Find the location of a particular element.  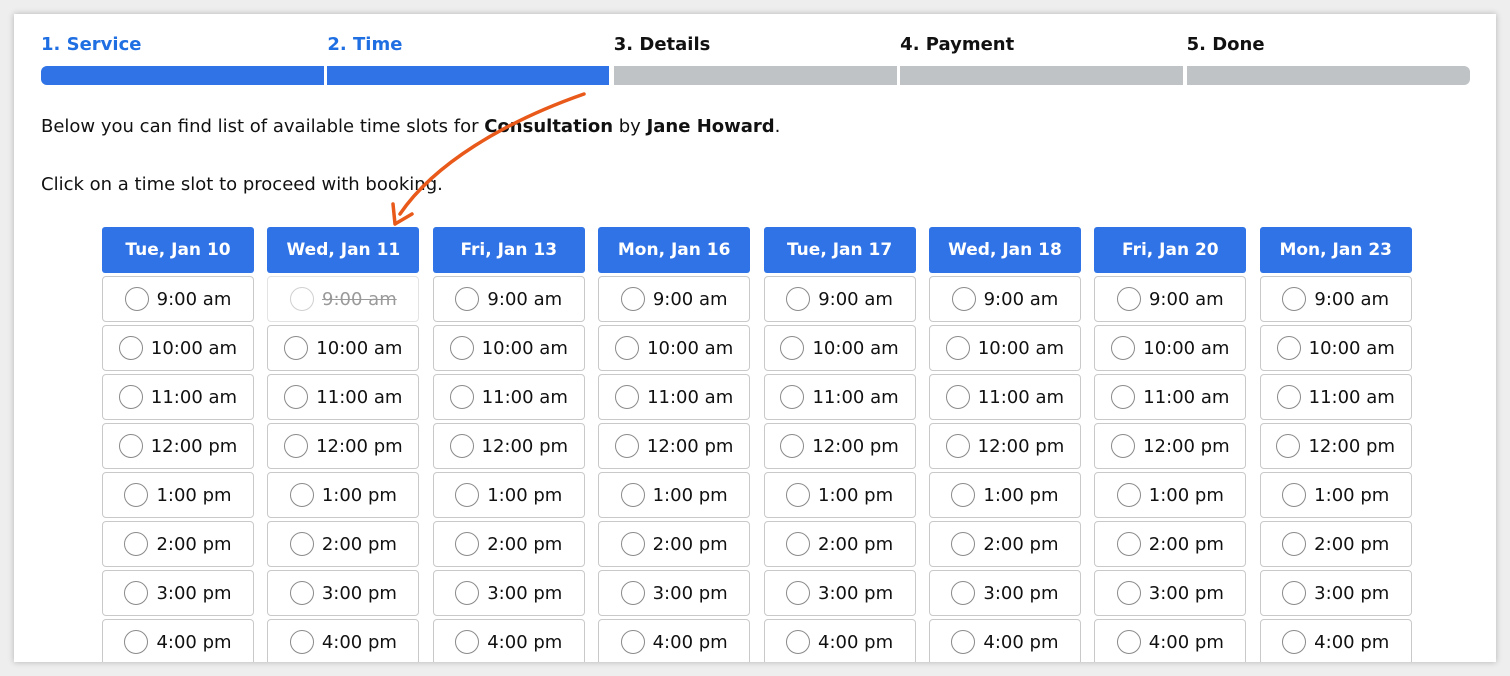

day-header: Wed, Jan 18 is located at coordinates (1004, 250).